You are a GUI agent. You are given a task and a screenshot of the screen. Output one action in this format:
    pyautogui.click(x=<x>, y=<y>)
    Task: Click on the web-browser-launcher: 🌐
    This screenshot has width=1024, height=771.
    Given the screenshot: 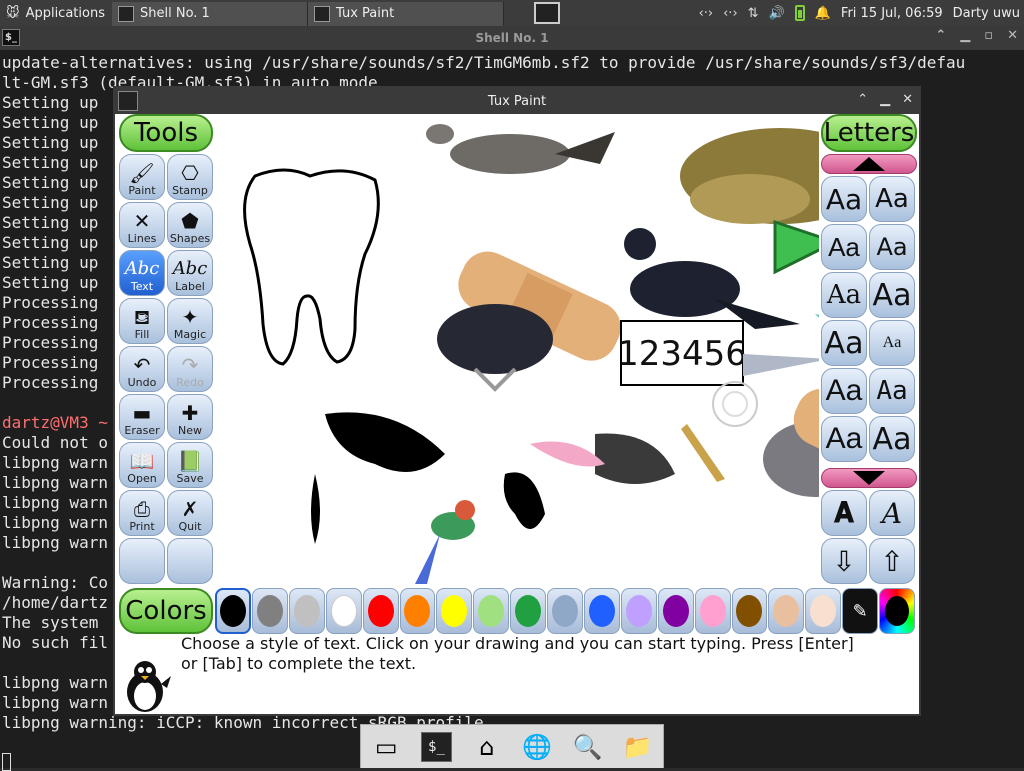 What is the action you would take?
    pyautogui.click(x=537, y=747)
    